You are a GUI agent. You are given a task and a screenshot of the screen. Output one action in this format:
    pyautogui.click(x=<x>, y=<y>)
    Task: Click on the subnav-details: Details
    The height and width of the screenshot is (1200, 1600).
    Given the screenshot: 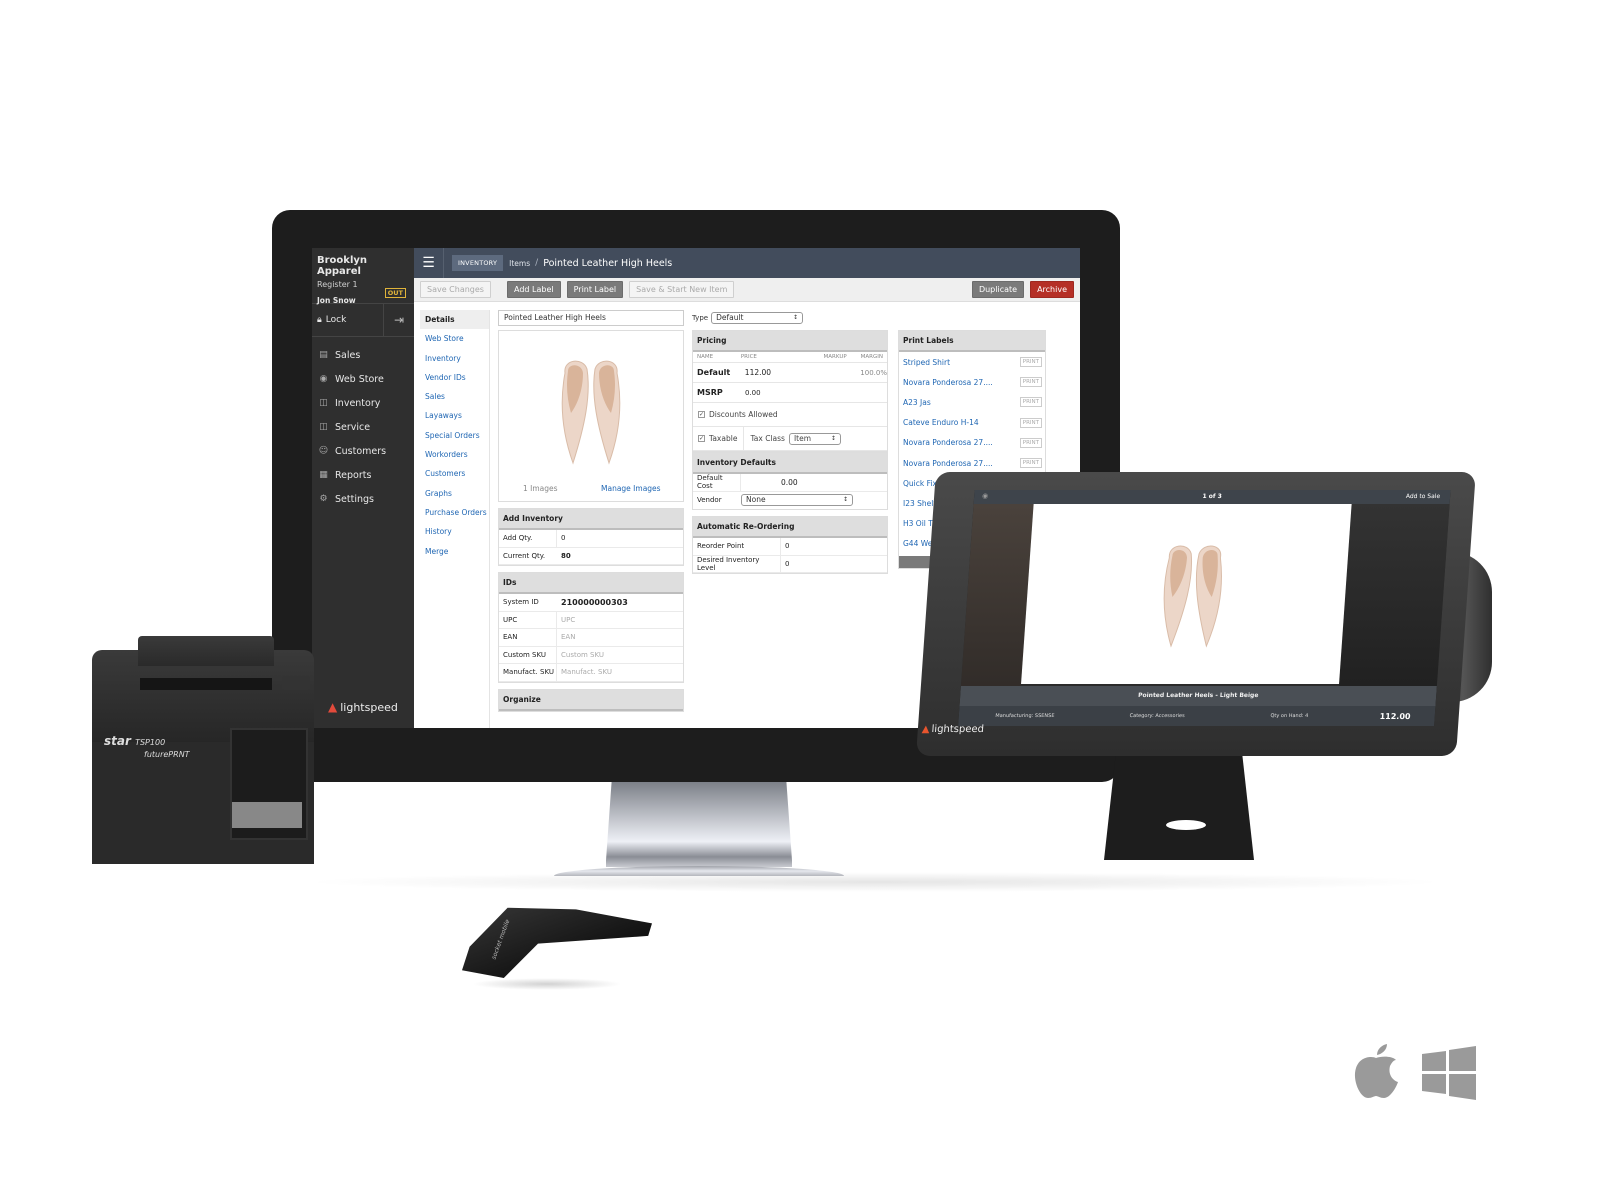 What is the action you would take?
    pyautogui.click(x=454, y=320)
    